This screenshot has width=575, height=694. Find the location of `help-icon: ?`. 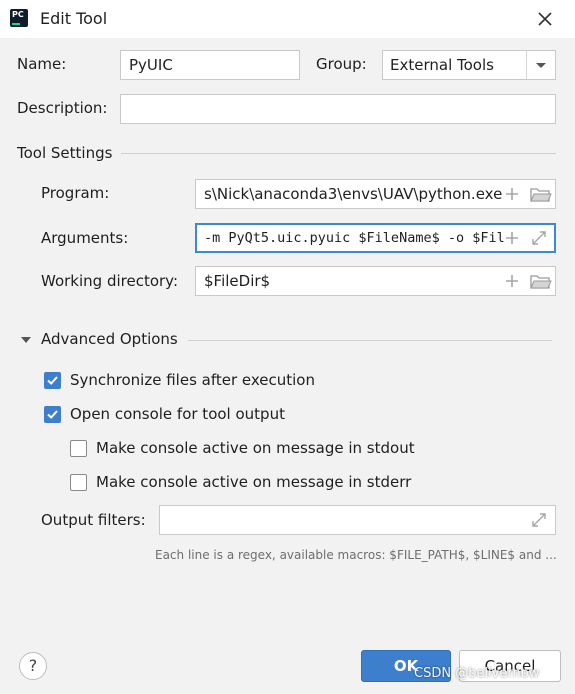

help-icon: ? is located at coordinates (33, 665).